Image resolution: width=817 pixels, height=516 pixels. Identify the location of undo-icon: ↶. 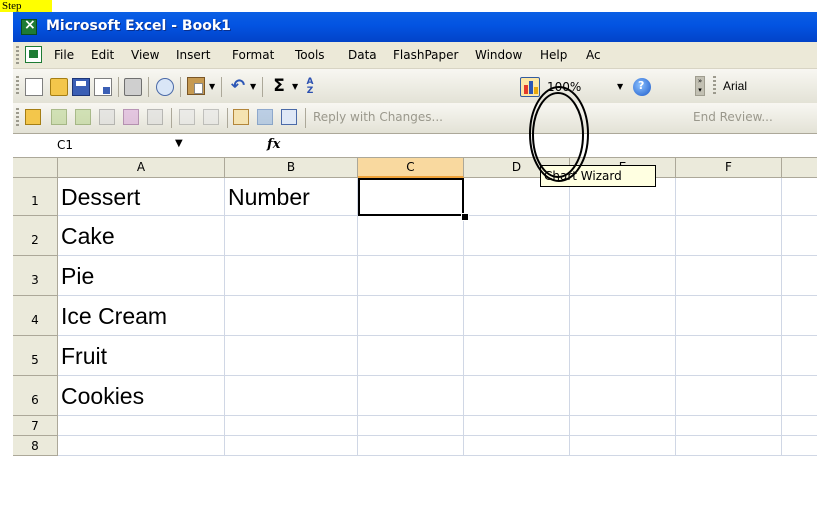
(238, 86).